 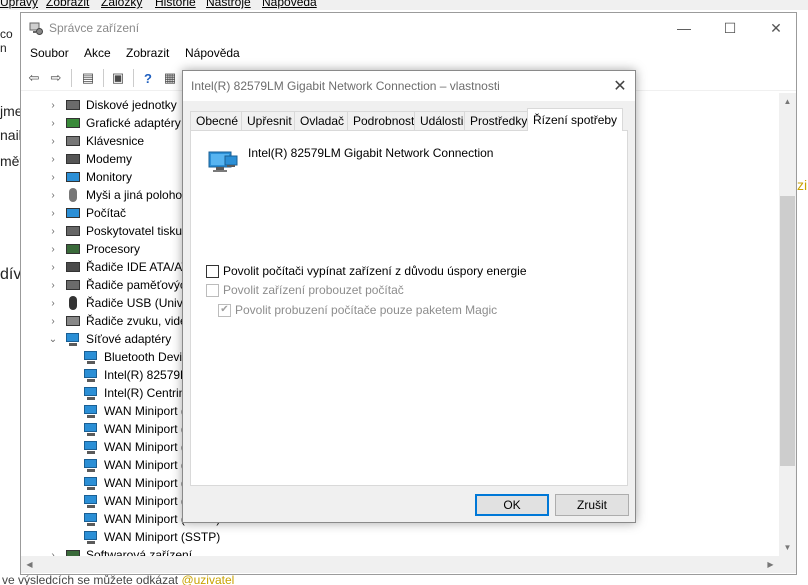 What do you see at coordinates (212, 271) in the screenshot?
I see `checkbox-allow-power-off` at bounding box center [212, 271].